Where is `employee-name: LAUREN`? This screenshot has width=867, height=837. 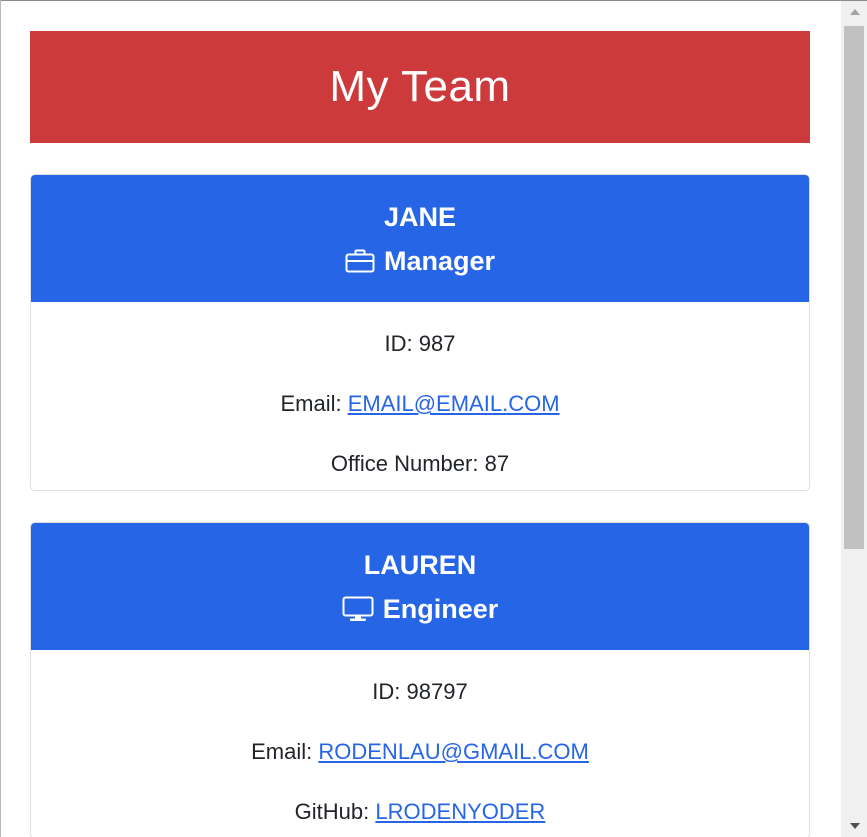
employee-name: LAUREN is located at coordinates (420, 564).